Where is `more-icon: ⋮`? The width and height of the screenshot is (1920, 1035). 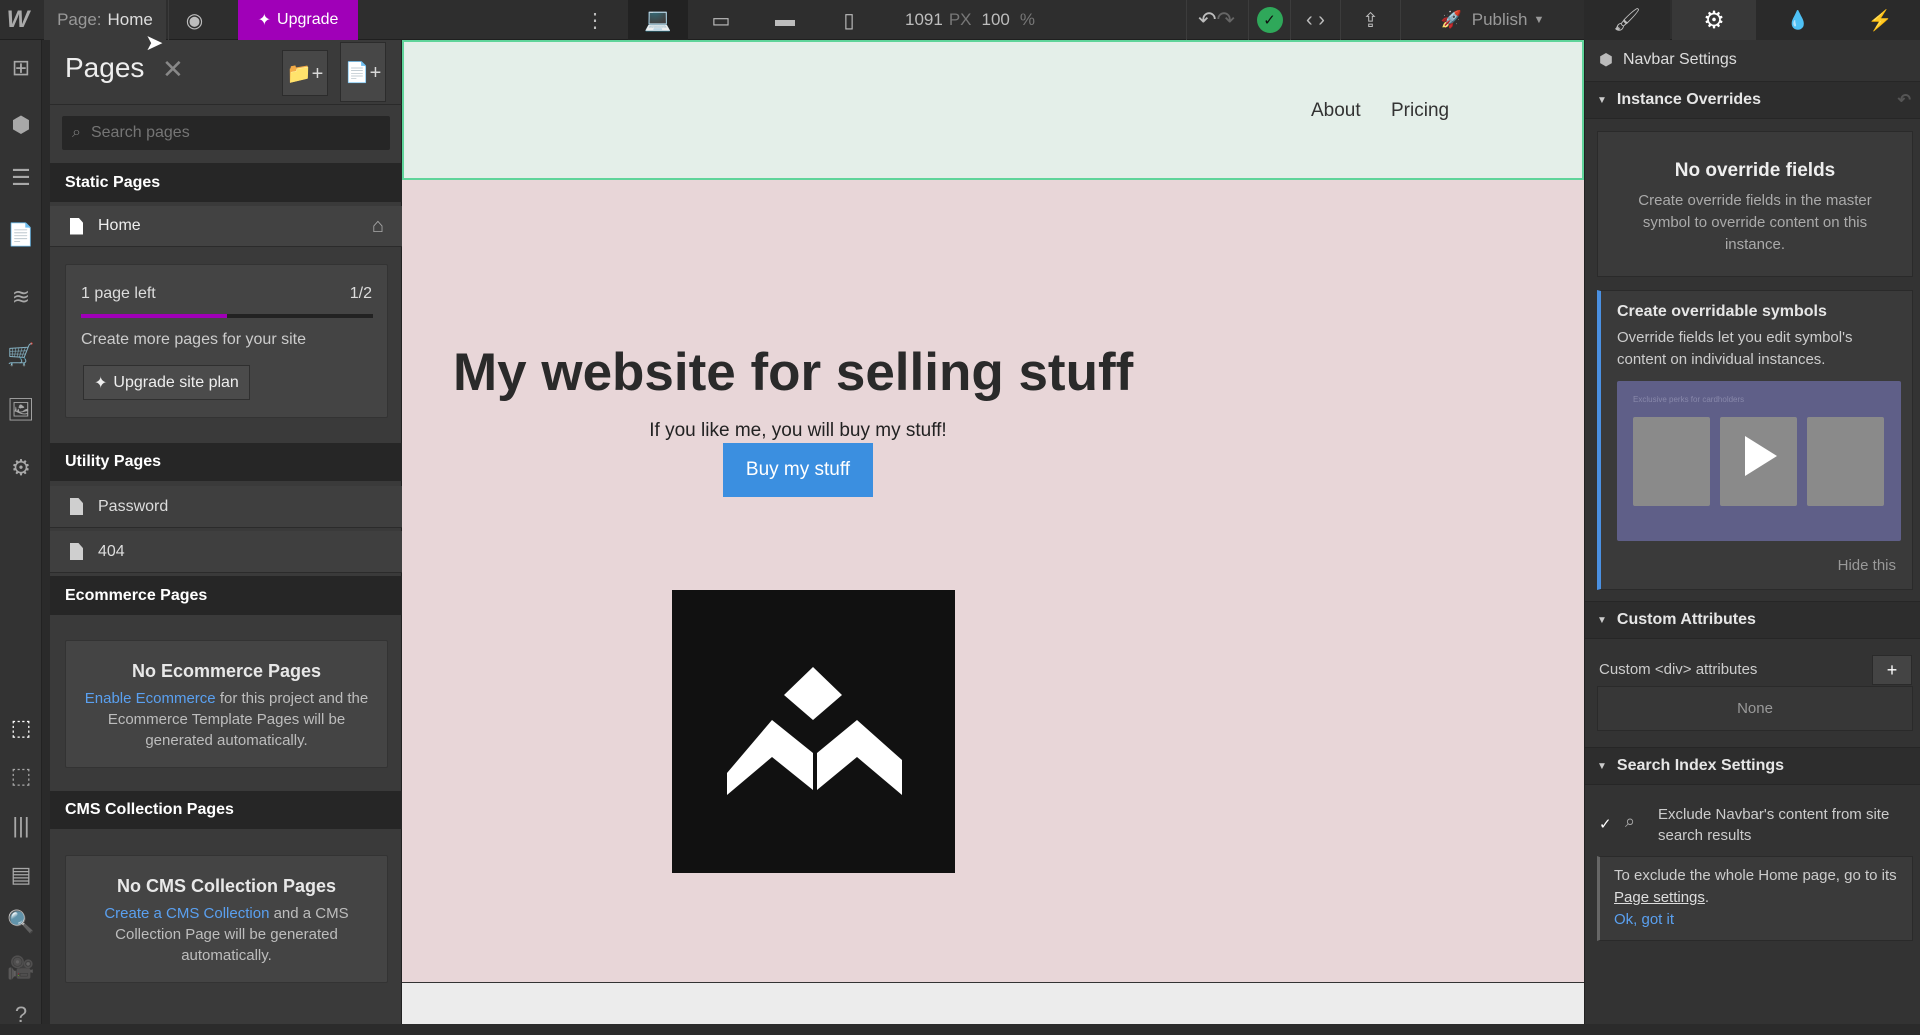 more-icon: ⋮ is located at coordinates (595, 20).